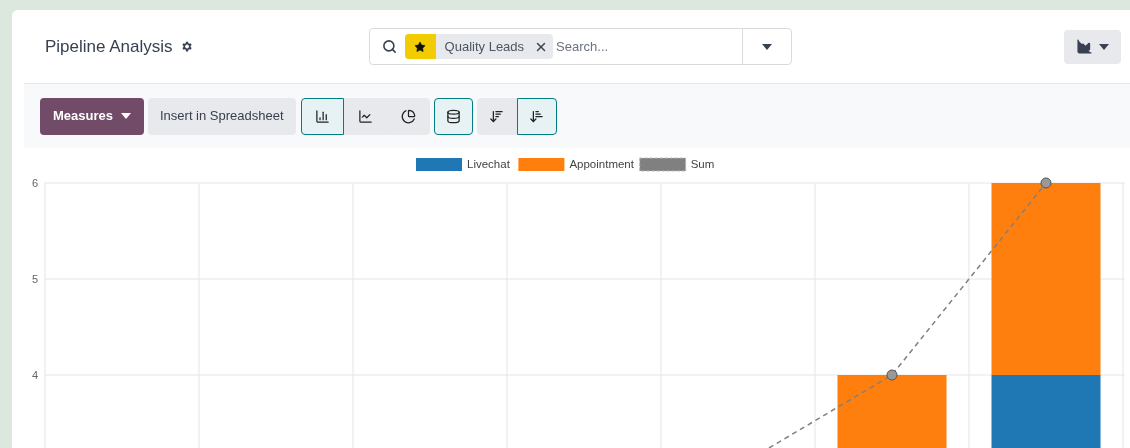 The width and height of the screenshot is (1130, 448). I want to click on y-tick-label: 5, so click(34, 279).